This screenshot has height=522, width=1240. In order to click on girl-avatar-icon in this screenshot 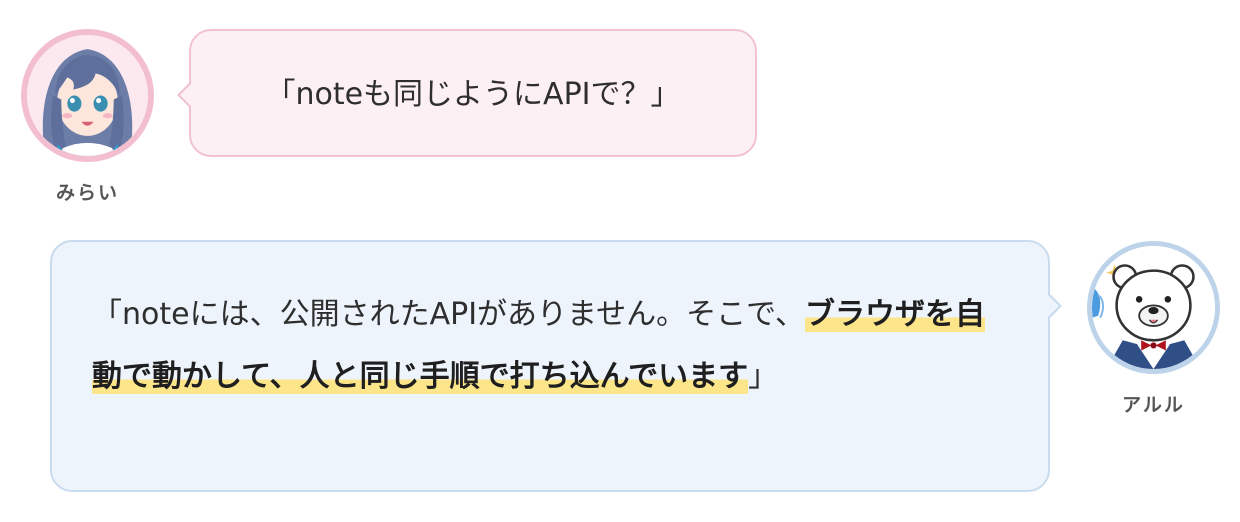, I will do `click(87, 95)`.